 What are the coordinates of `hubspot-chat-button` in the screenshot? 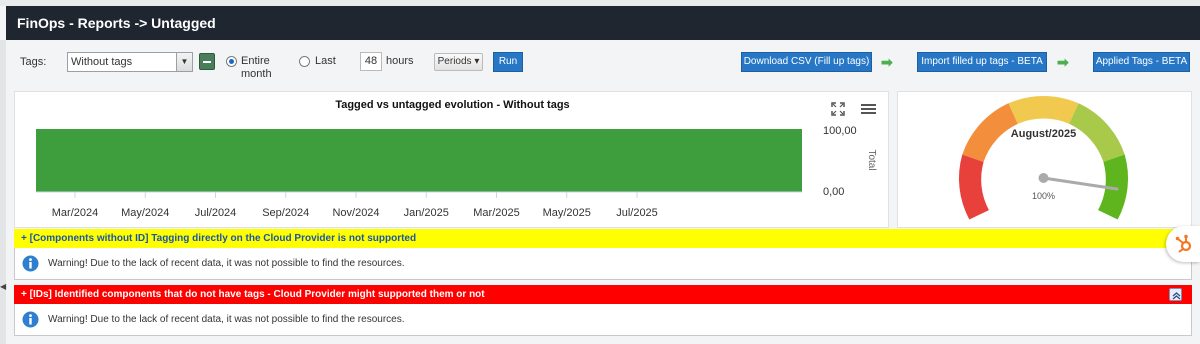 It's located at (1183, 244).